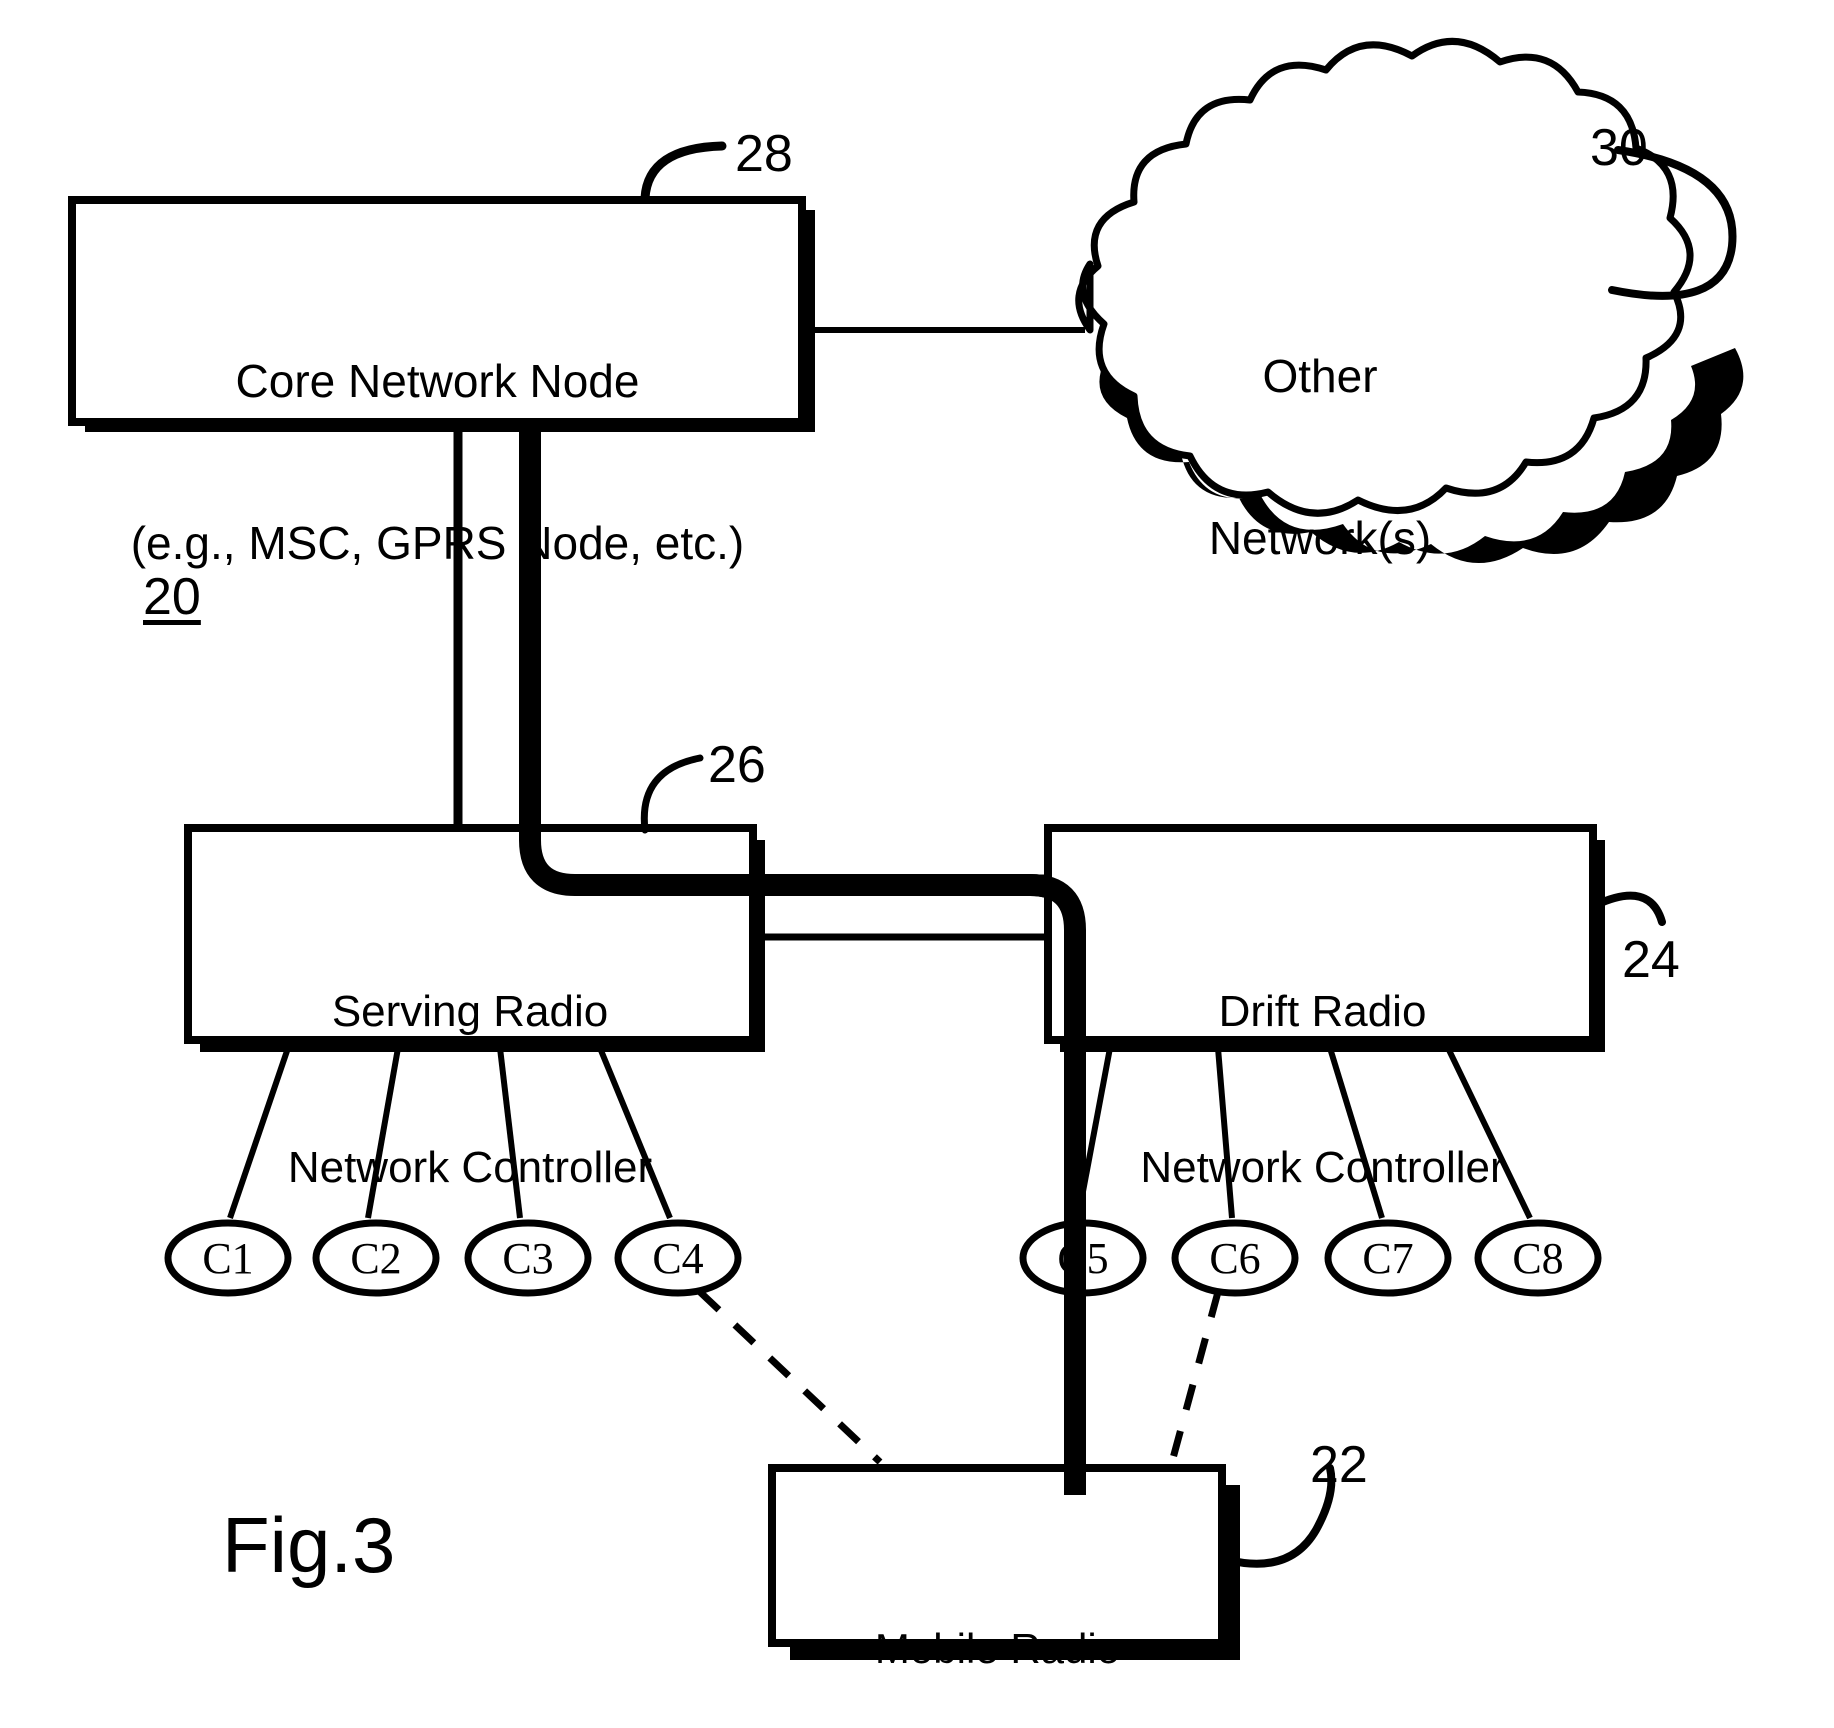 The height and width of the screenshot is (1728, 1834). Describe the element at coordinates (672, 794) in the screenshot. I see `ref-26-leader` at that location.